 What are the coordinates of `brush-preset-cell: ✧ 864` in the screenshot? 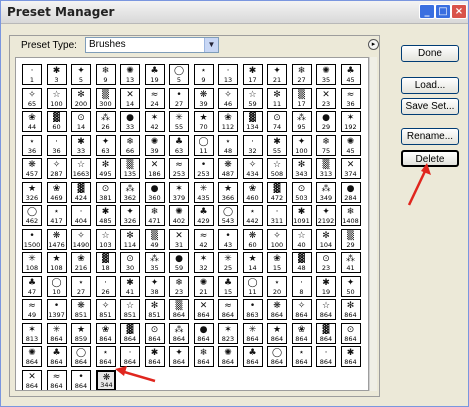 It's located at (301, 309).